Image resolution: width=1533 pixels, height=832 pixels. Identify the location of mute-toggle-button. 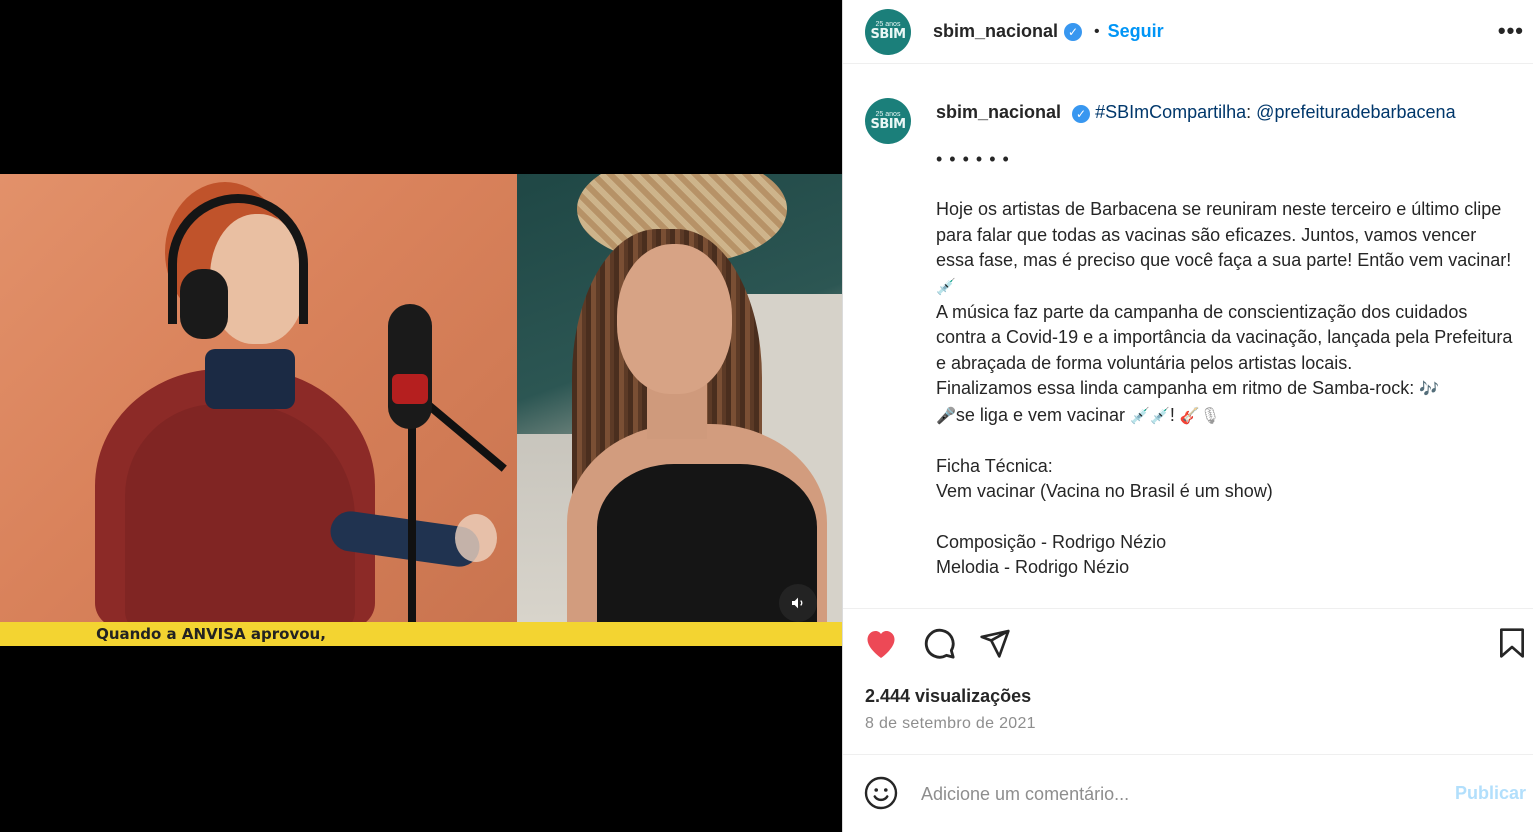
(798, 603).